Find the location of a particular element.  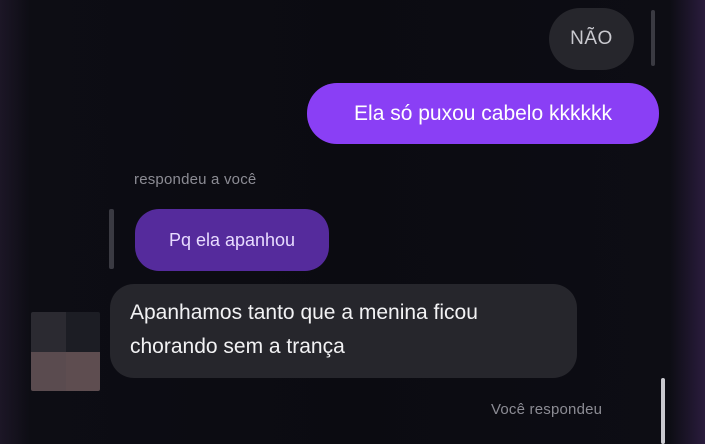

received-message-short: NÃO is located at coordinates (591, 39).